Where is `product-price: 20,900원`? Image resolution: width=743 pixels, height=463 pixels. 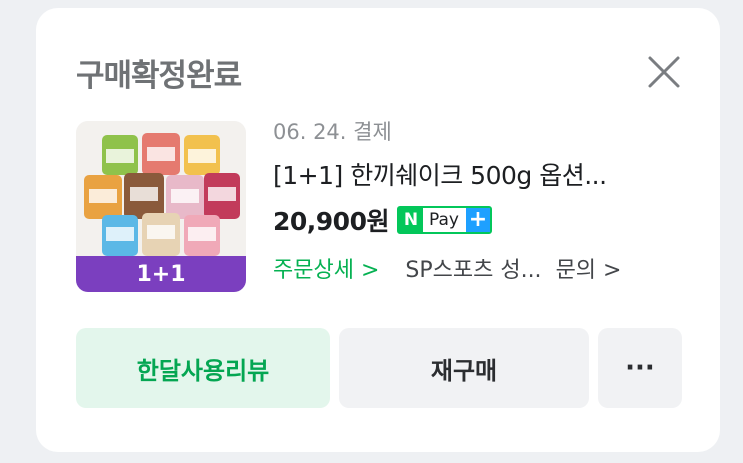
product-price: 20,900원 is located at coordinates (331, 221).